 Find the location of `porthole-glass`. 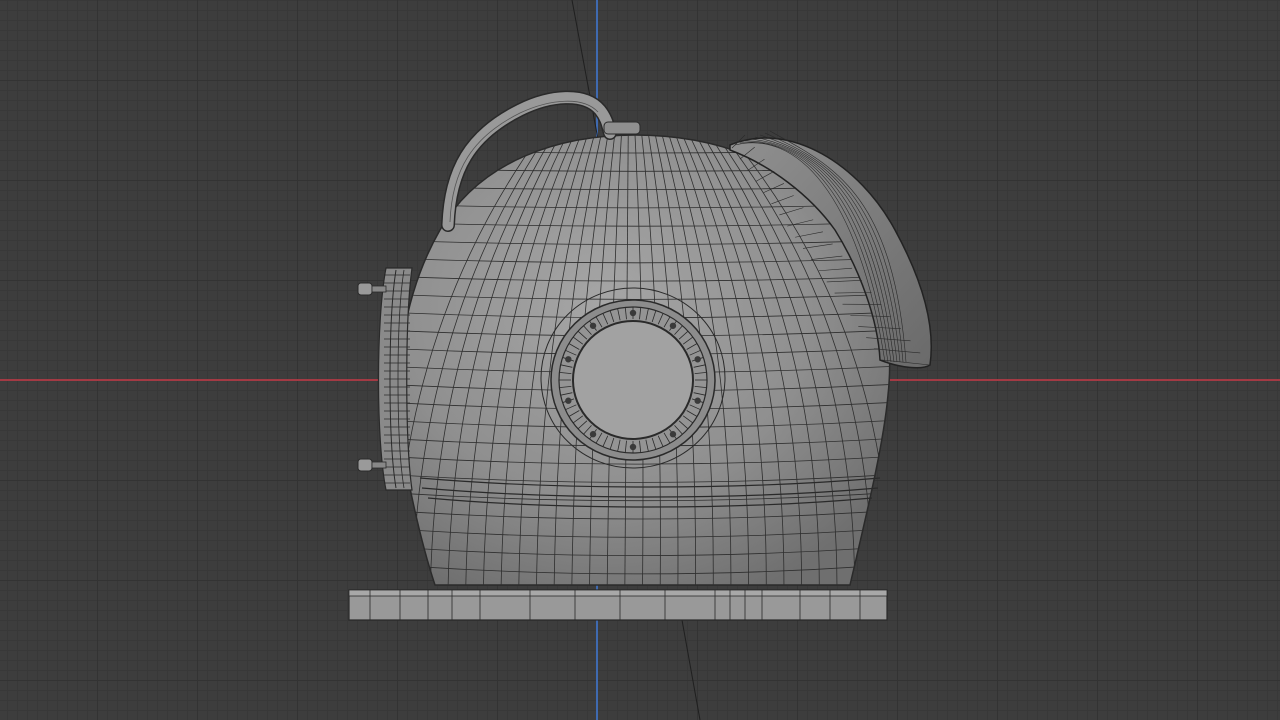

porthole-glass is located at coordinates (633, 380).